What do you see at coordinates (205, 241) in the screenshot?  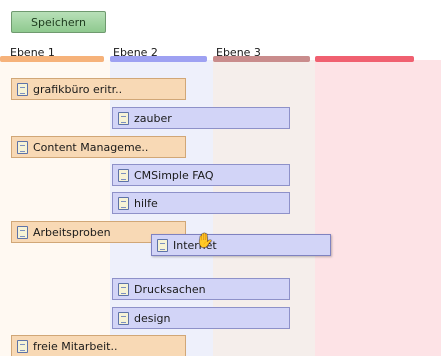 I see `grab-hand-icon: ✋` at bounding box center [205, 241].